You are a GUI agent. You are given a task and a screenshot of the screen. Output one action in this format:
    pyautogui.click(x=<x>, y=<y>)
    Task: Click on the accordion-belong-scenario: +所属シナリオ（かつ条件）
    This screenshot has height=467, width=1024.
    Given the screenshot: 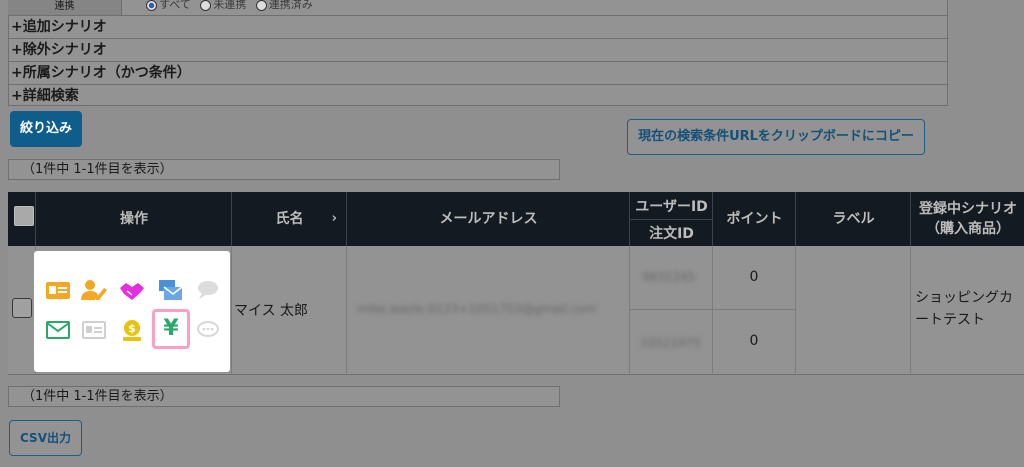 What is the action you would take?
    pyautogui.click(x=478, y=72)
    